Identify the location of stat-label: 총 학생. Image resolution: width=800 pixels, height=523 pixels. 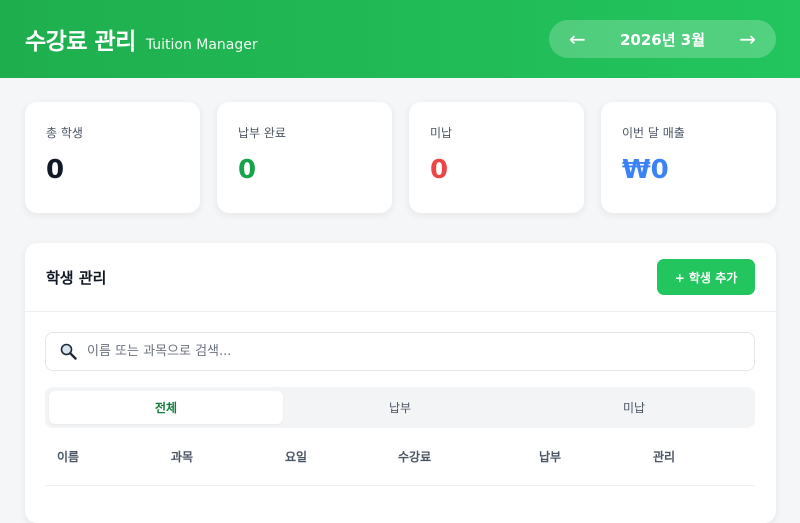
(64, 133).